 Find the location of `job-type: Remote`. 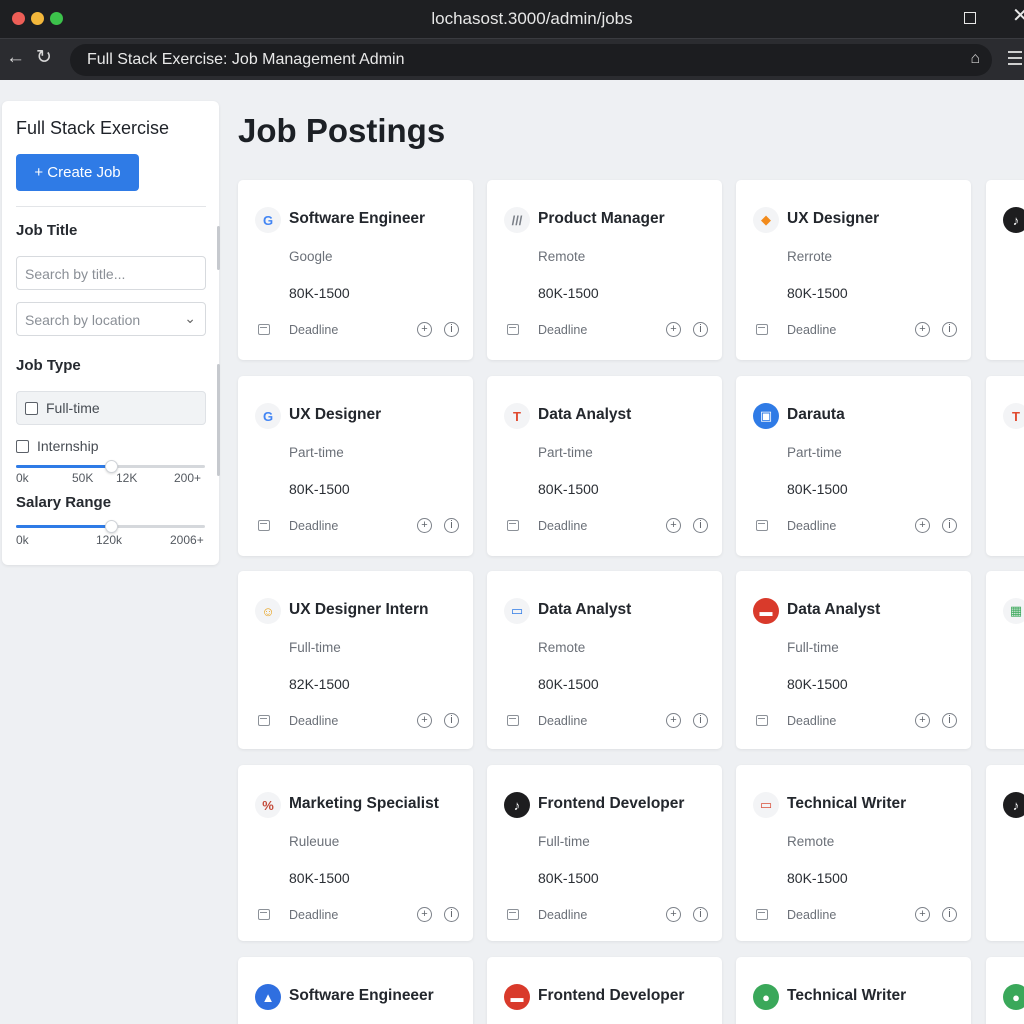

job-type: Remote is located at coordinates (562, 256).